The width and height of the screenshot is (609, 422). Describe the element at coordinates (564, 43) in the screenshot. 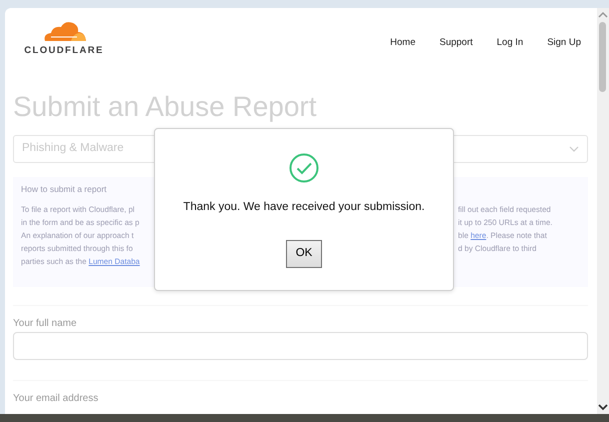

I see `nav-link: Sign Up` at that location.